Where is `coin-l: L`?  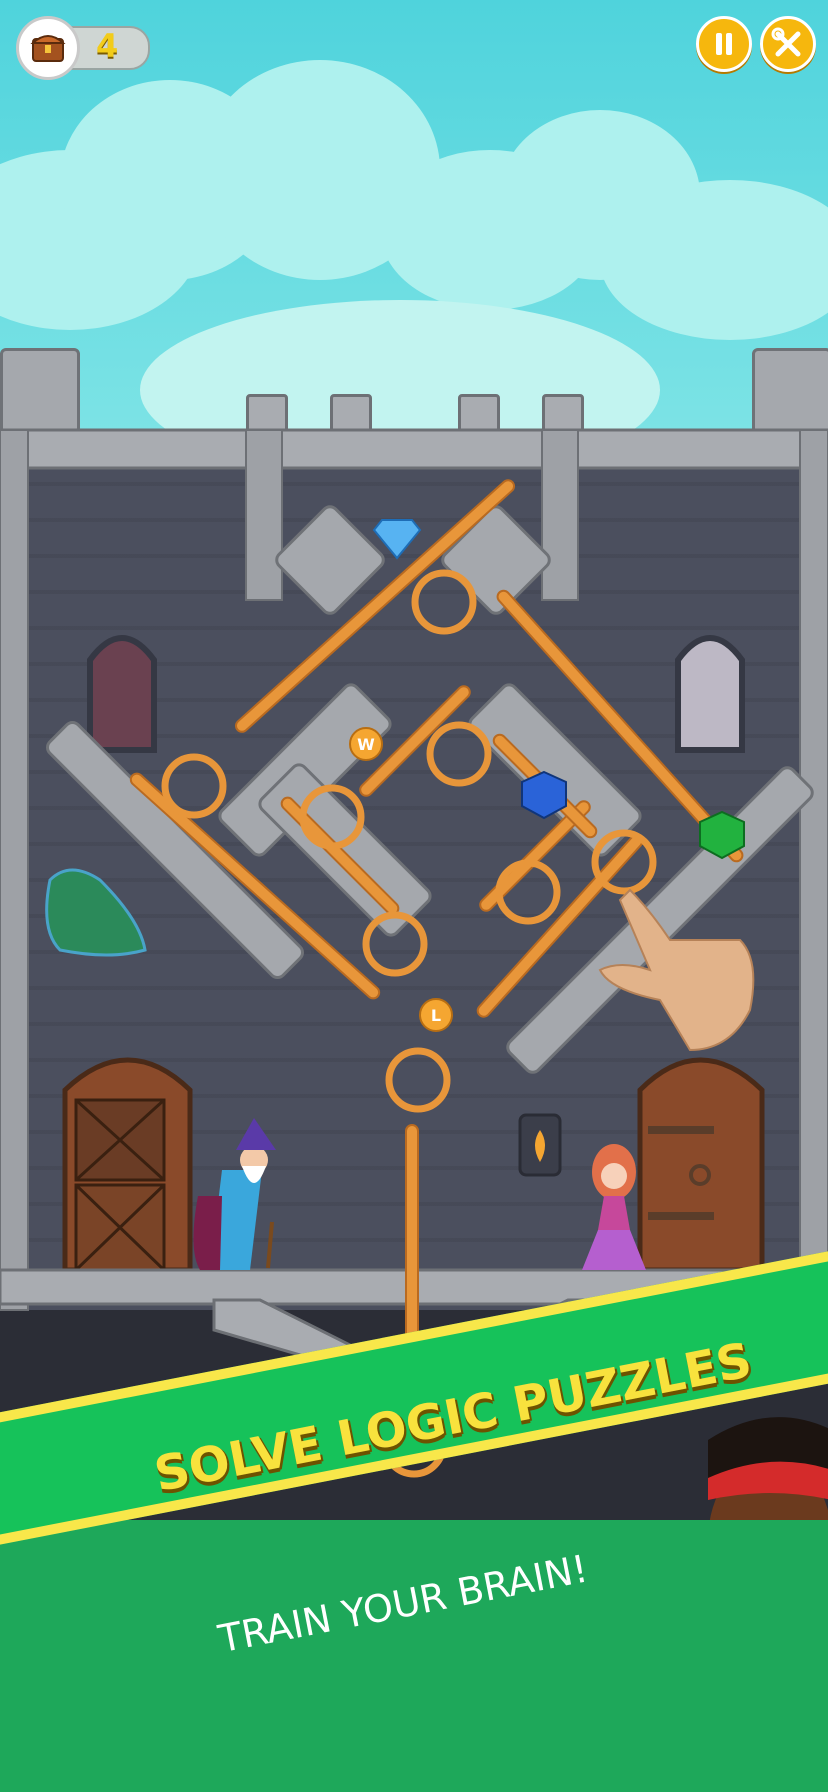 coin-l: L is located at coordinates (436, 1015).